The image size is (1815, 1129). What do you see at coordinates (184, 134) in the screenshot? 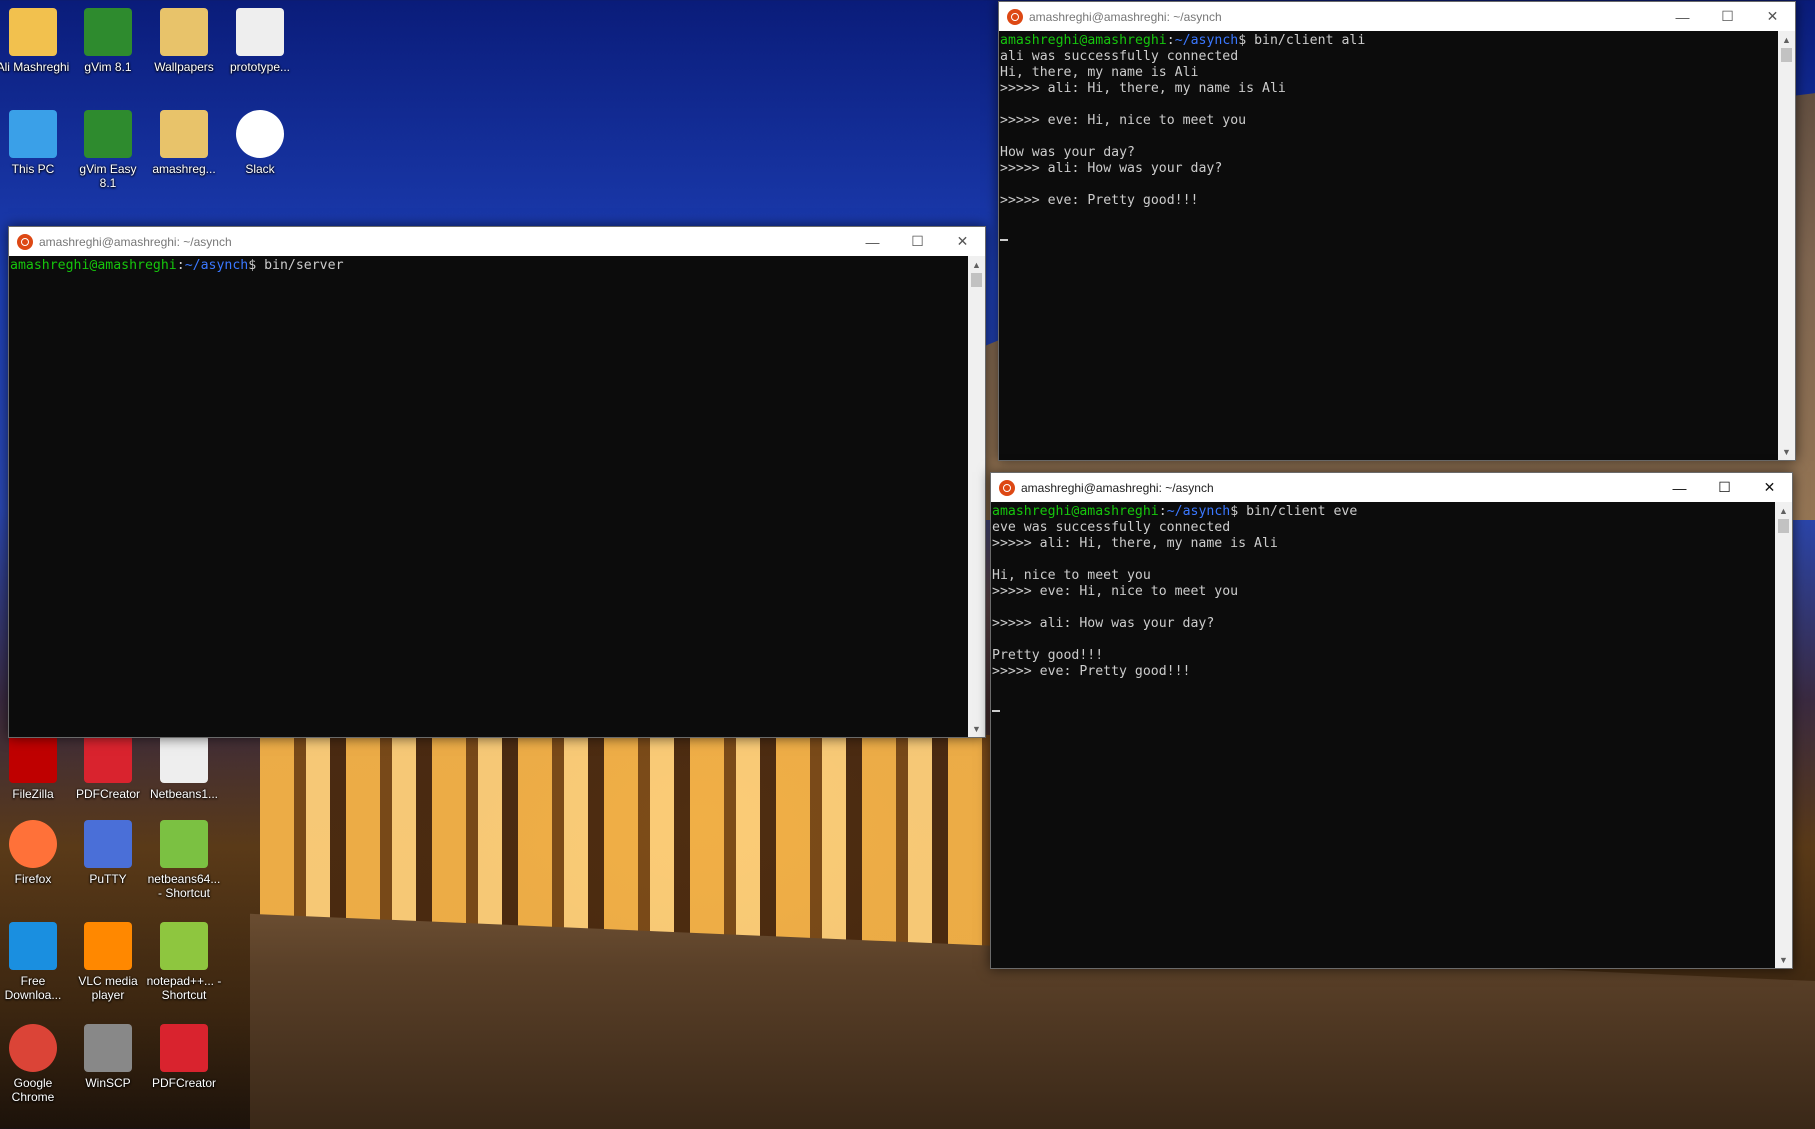
I see `folder-icon` at bounding box center [184, 134].